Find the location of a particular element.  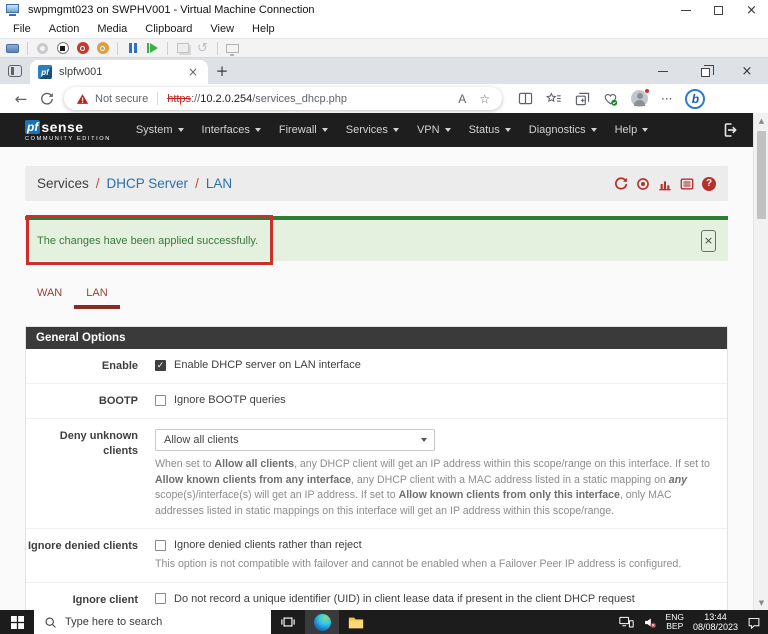

scrollbar-down-arrow: ▼ is located at coordinates (761, 602).